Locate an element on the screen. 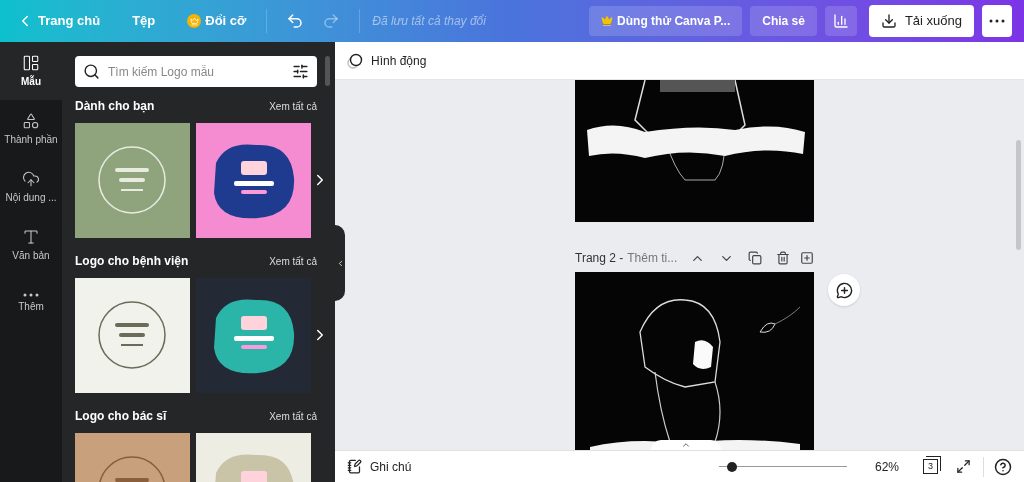 The image size is (1024, 482). comment-plus-icon is located at coordinates (844, 290).